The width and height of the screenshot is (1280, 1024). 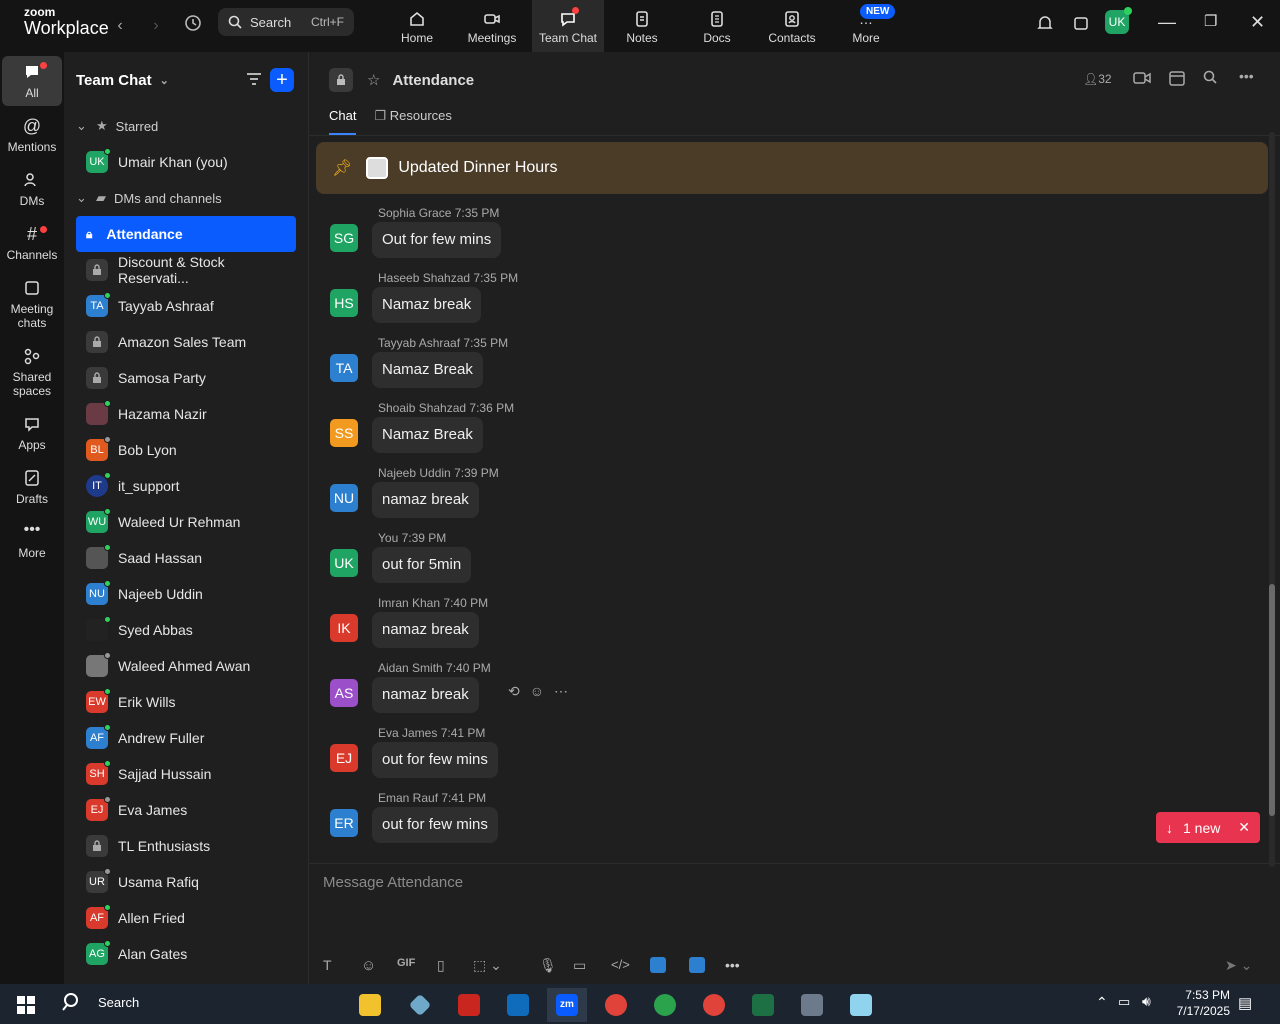 I want to click on text-format-icon: T, so click(x=327, y=965).